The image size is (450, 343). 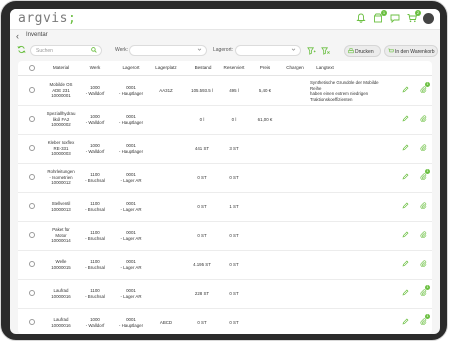 I want to click on material-cell-line: 10000003, so click(x=61, y=154).